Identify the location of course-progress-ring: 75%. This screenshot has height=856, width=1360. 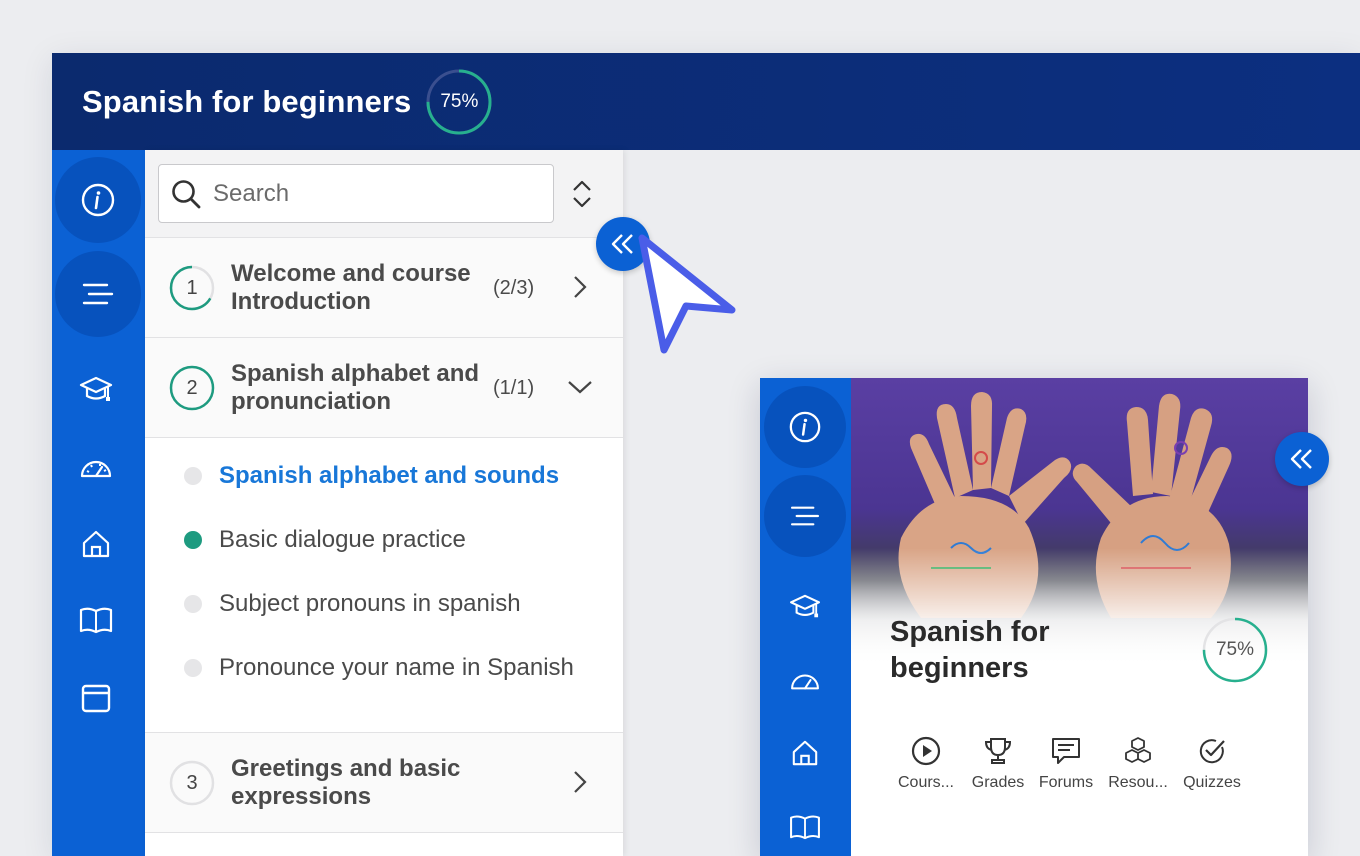
(459, 102).